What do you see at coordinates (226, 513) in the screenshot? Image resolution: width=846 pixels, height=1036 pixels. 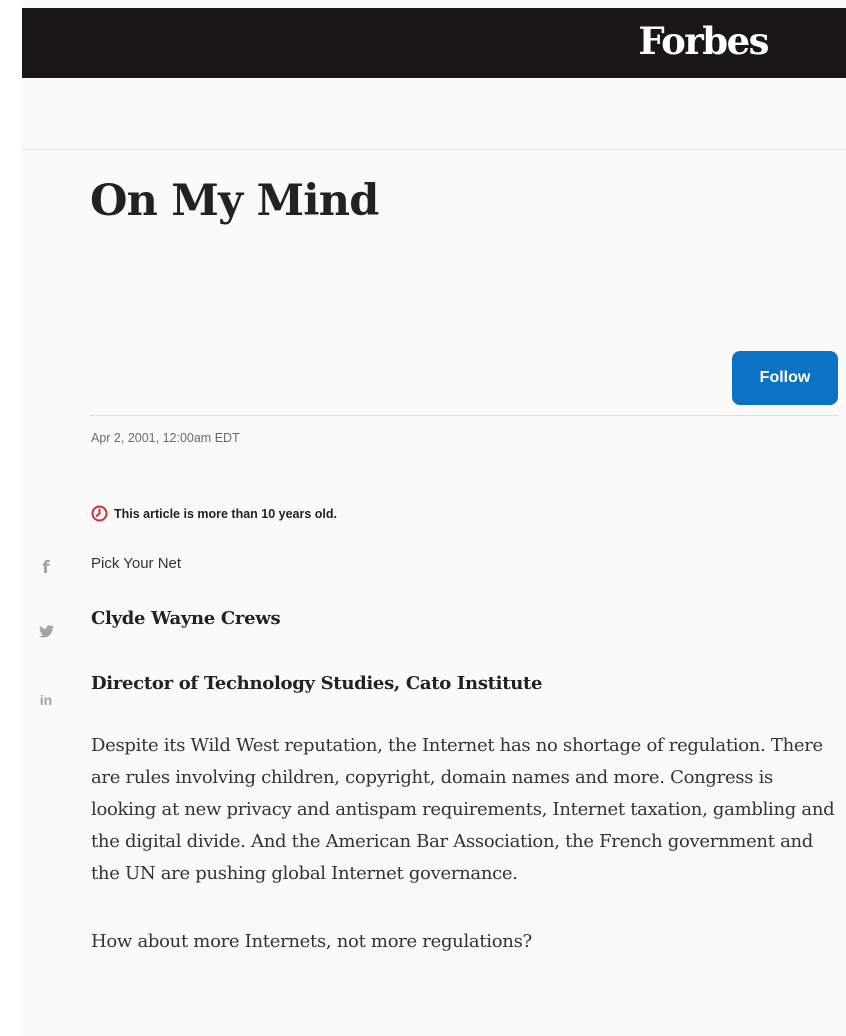 I see `article-age-text: This article is more than 10 years old.` at bounding box center [226, 513].